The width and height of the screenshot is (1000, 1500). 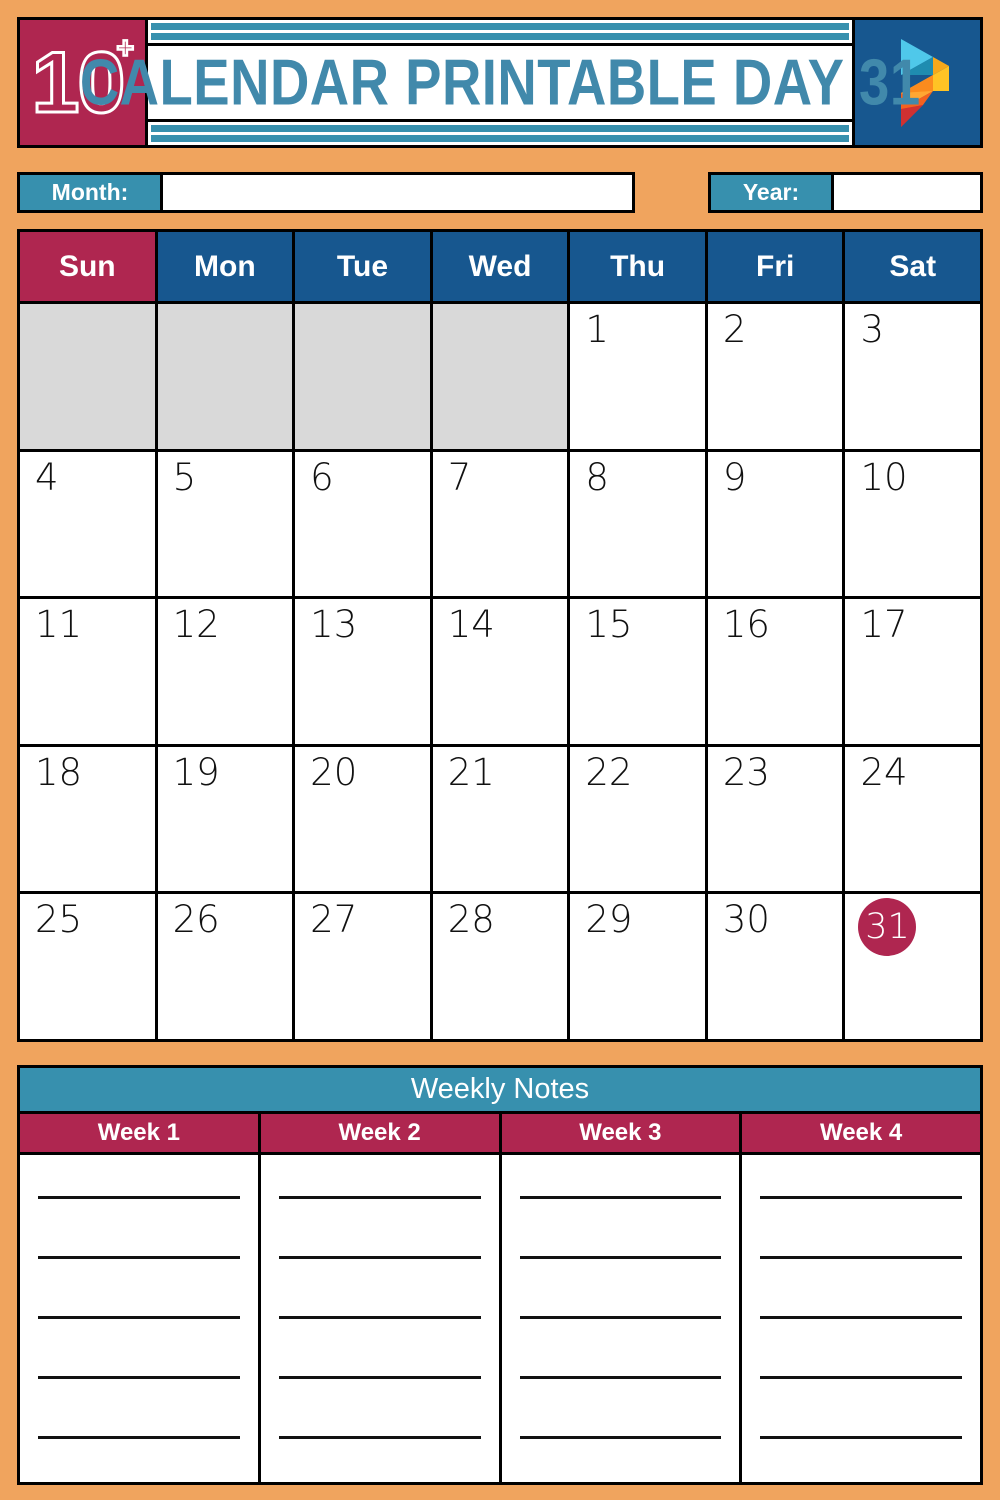 What do you see at coordinates (884, 772) in the screenshot?
I see `day-number: 24` at bounding box center [884, 772].